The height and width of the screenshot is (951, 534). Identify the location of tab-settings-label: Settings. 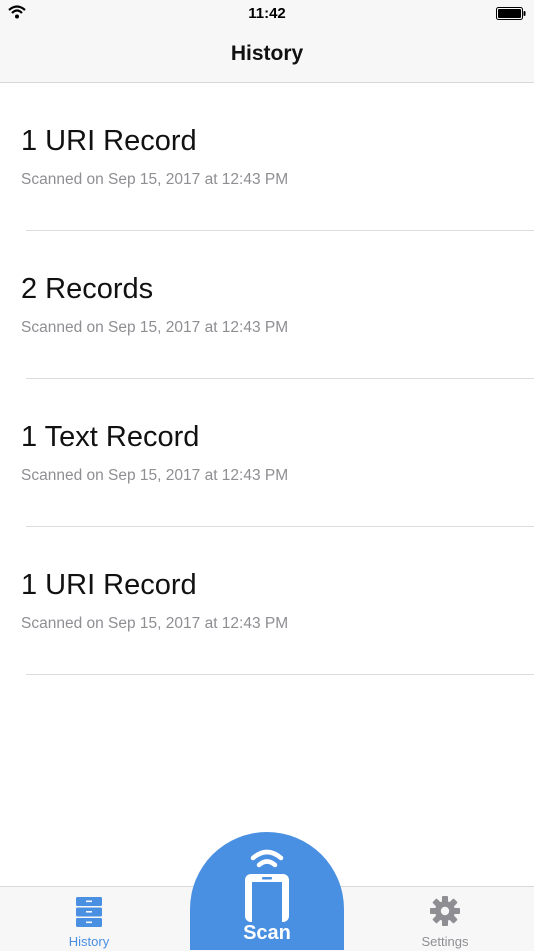
(445, 941).